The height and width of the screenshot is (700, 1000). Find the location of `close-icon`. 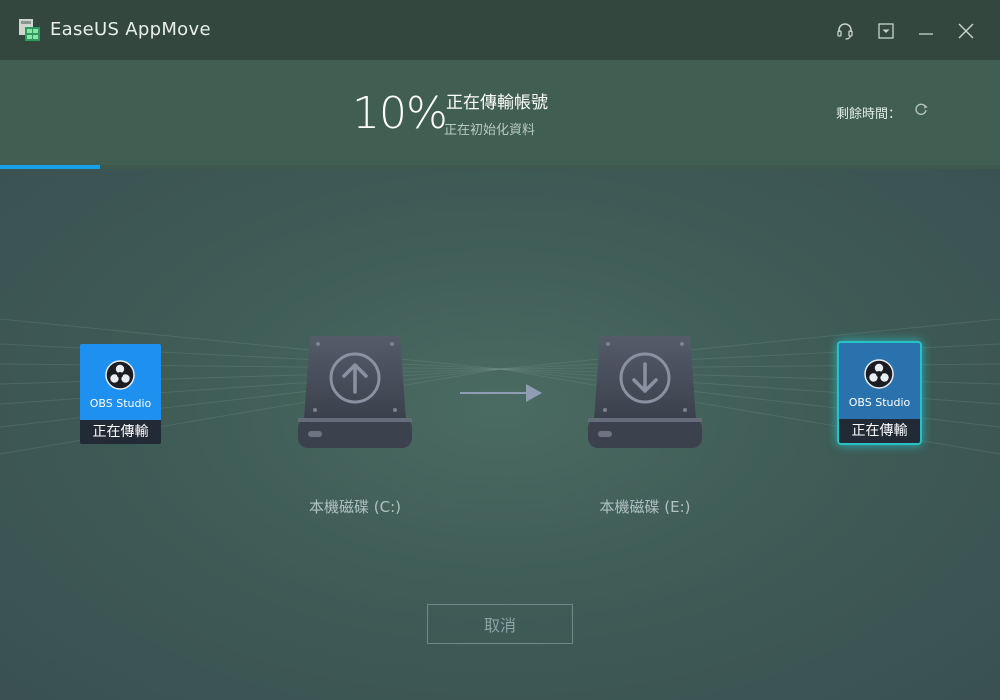

close-icon is located at coordinates (966, 31).